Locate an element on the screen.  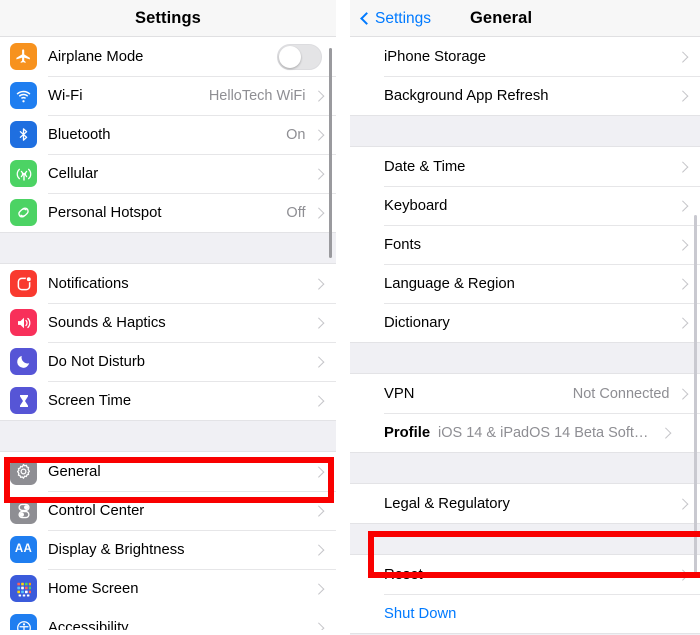
airplane-mode-toggle is located at coordinates (299, 56).